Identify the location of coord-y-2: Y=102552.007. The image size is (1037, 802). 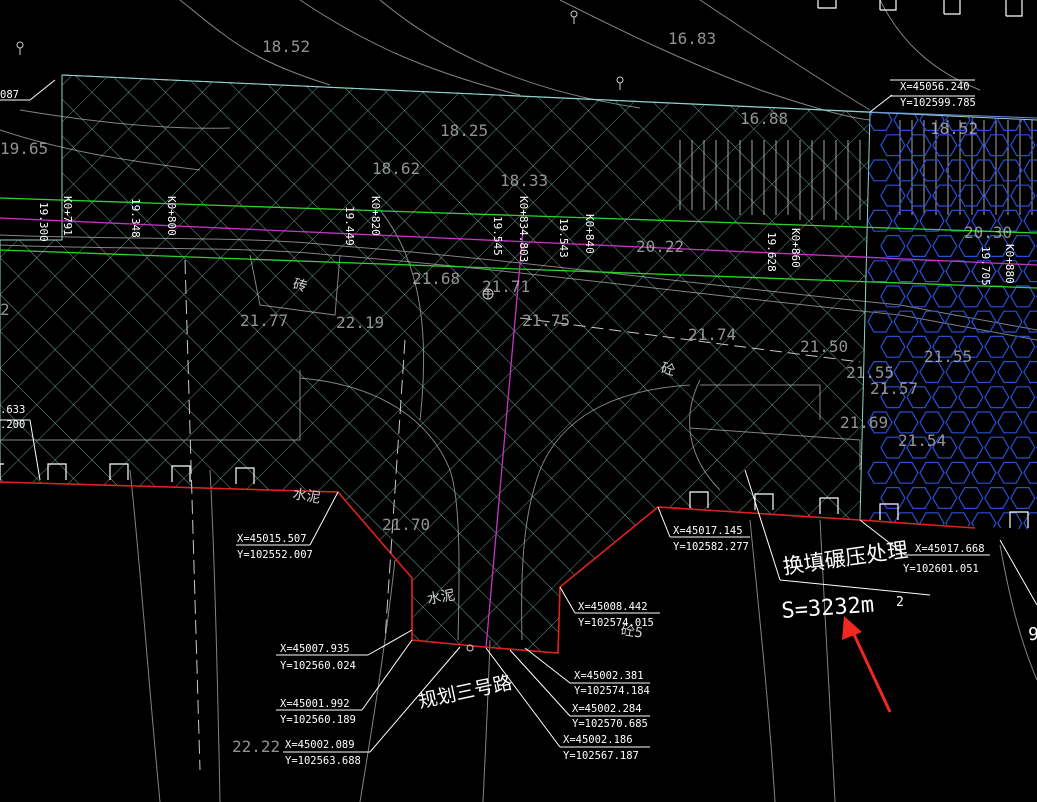
(275, 555).